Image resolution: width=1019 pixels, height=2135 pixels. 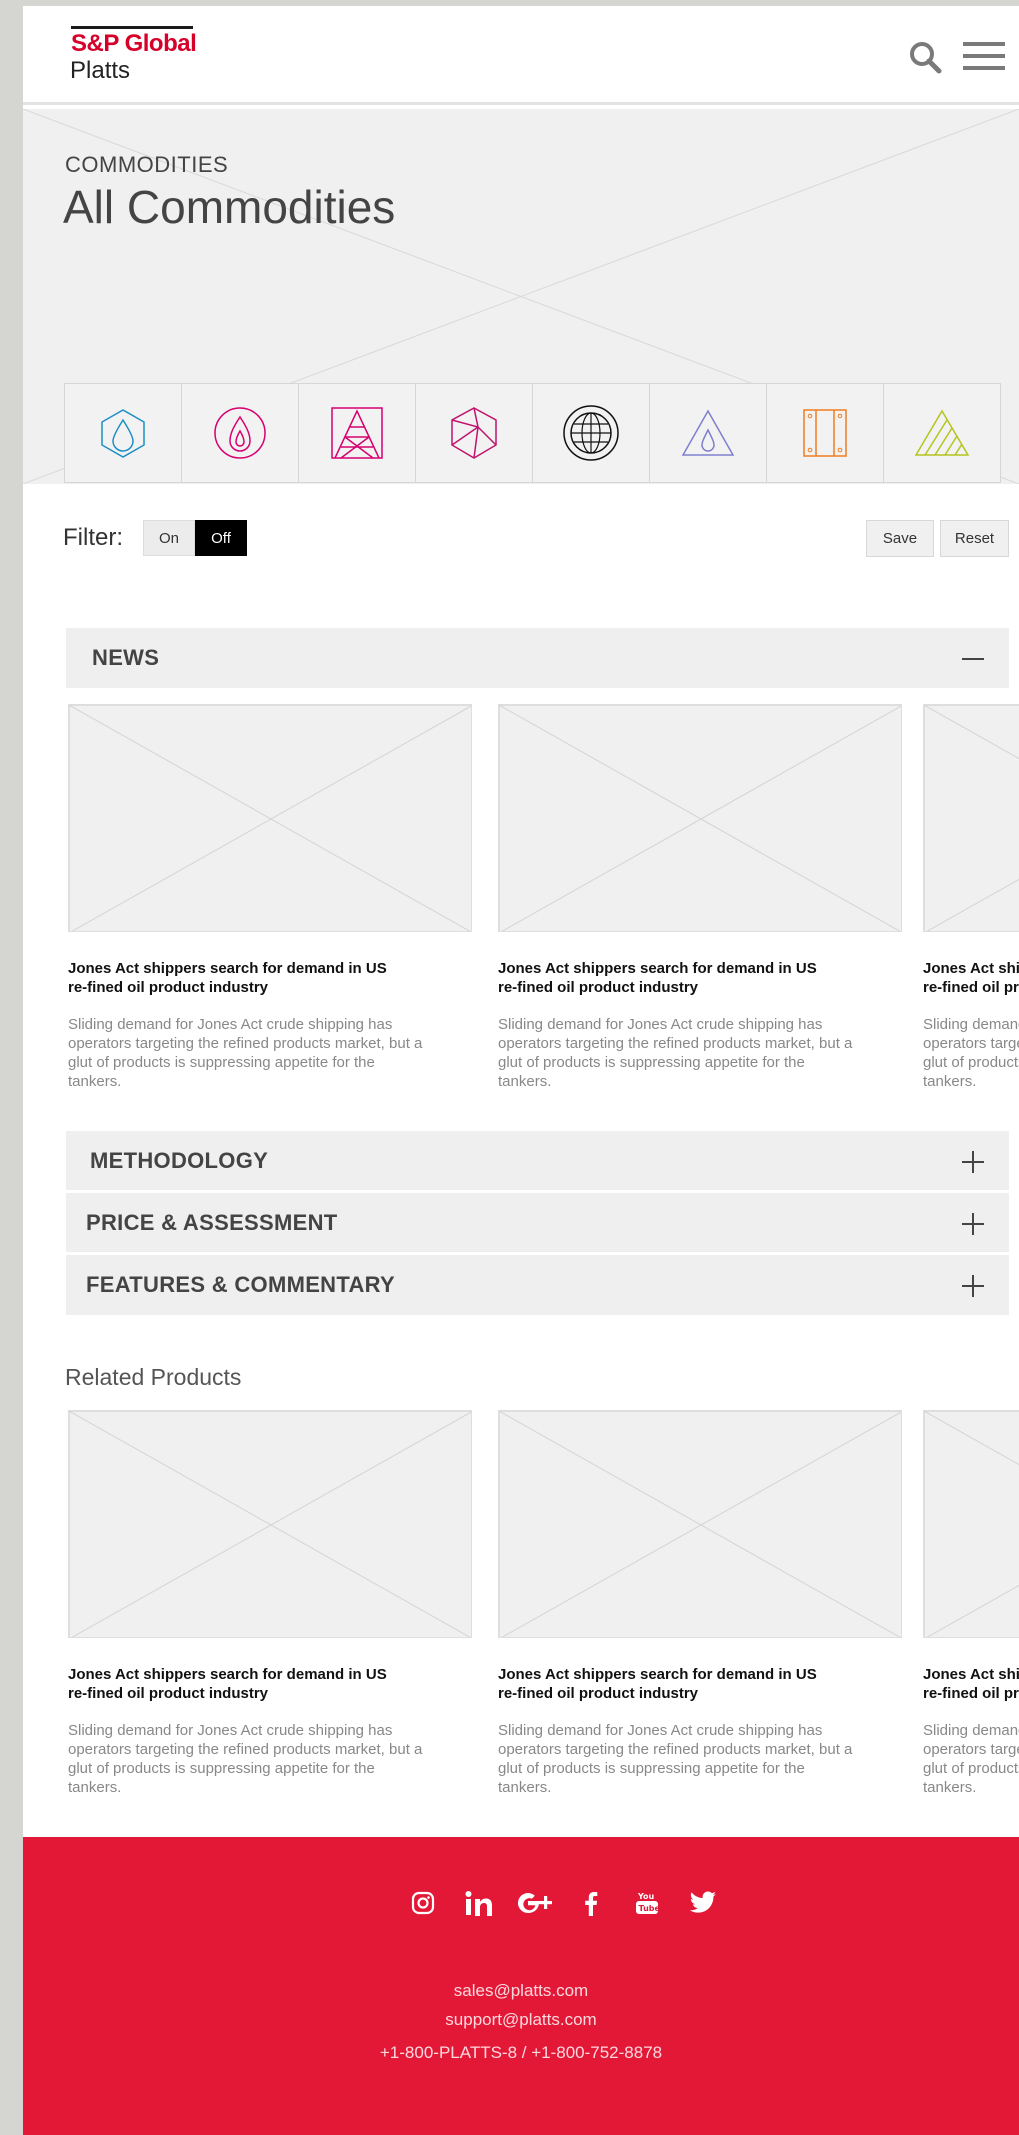 What do you see at coordinates (126, 657) in the screenshot?
I see `news-title: NEWS` at bounding box center [126, 657].